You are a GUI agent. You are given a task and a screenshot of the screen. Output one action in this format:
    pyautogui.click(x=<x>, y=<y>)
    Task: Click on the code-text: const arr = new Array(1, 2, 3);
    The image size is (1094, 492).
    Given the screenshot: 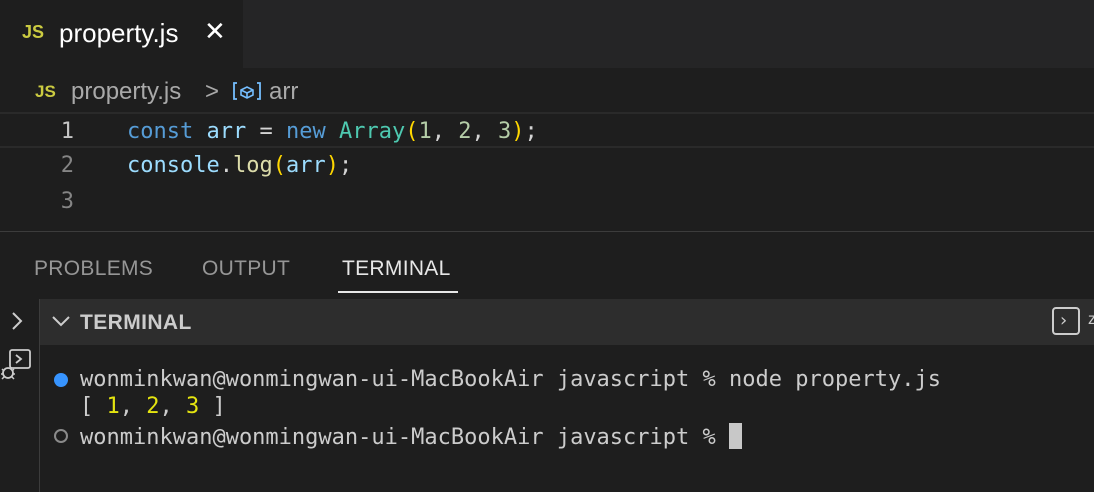 What is the action you would take?
    pyautogui.click(x=332, y=131)
    